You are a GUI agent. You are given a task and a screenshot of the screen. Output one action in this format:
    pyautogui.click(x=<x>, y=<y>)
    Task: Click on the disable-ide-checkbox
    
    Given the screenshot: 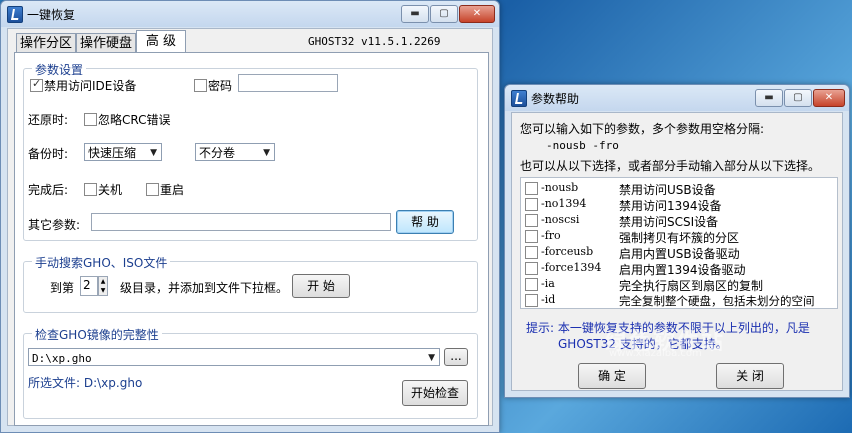 What is the action you would take?
    pyautogui.click(x=36, y=84)
    